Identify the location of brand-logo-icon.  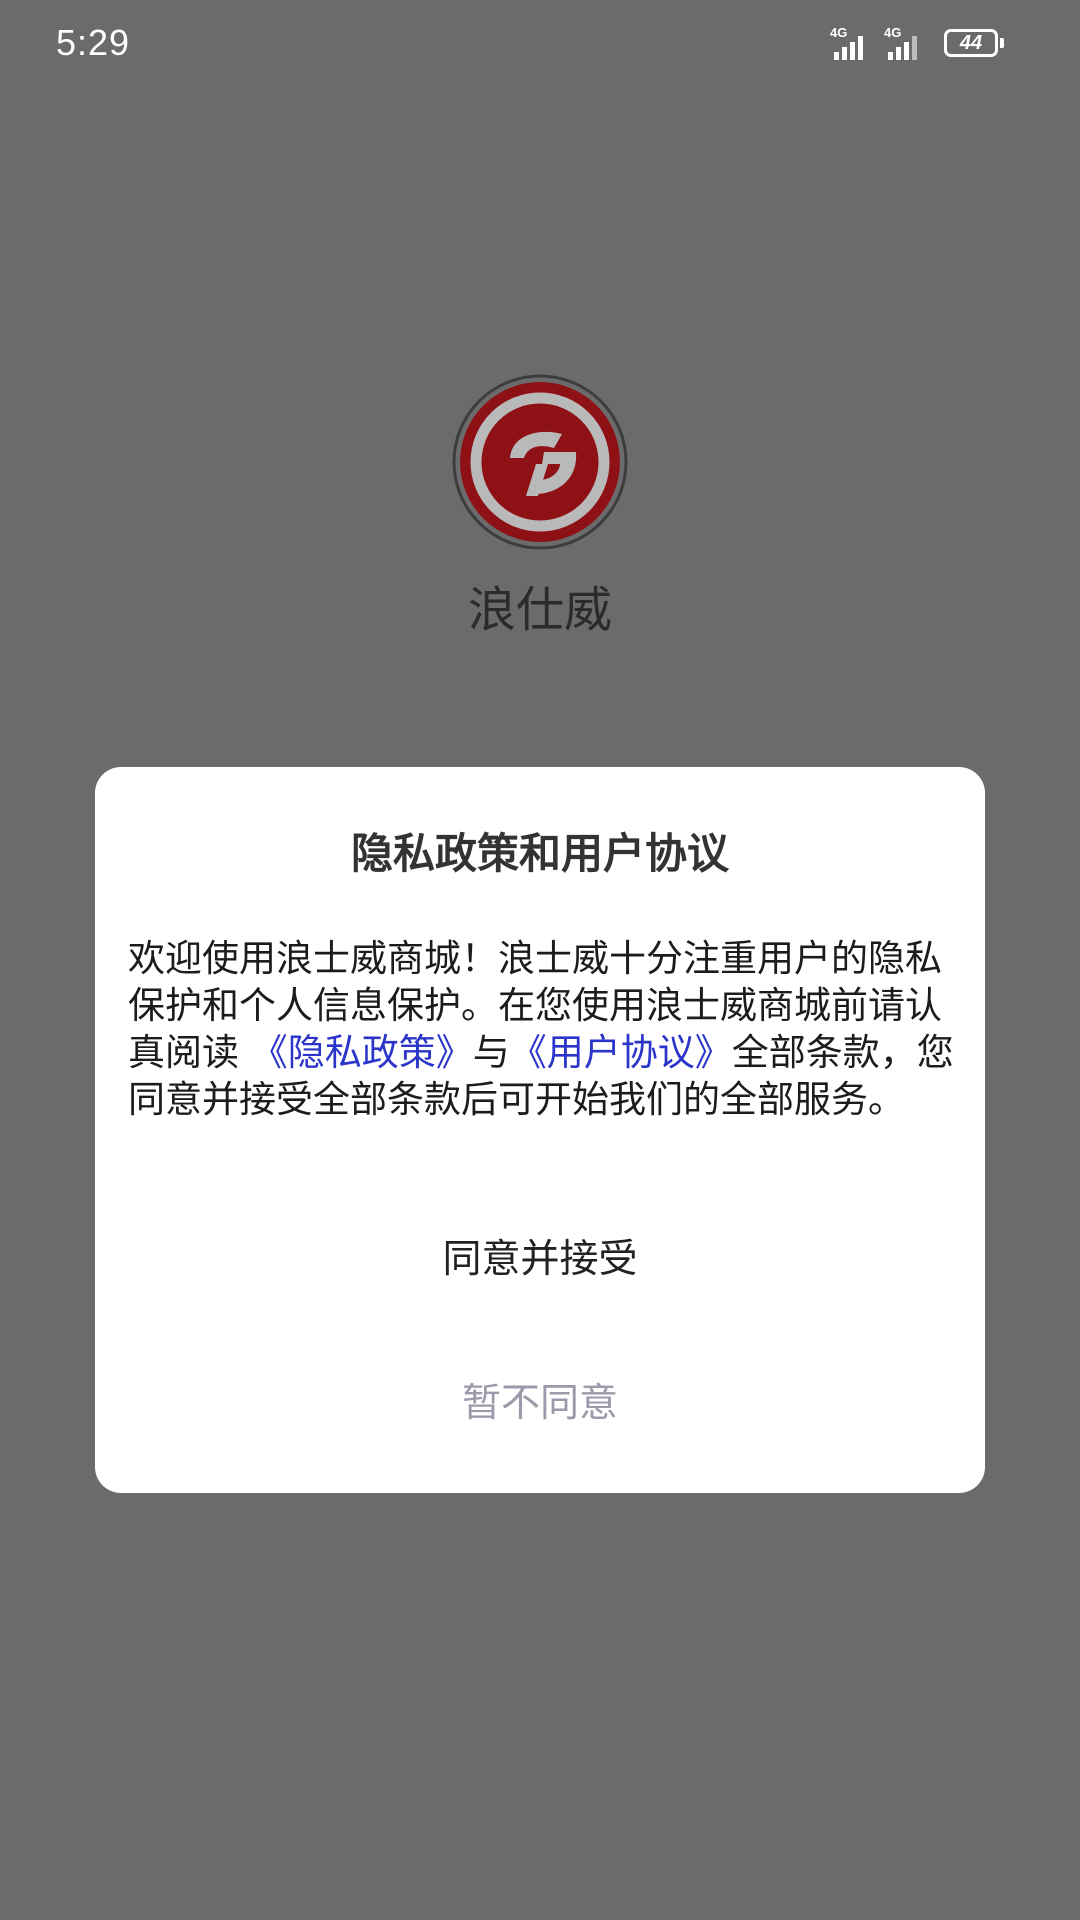
(540, 462).